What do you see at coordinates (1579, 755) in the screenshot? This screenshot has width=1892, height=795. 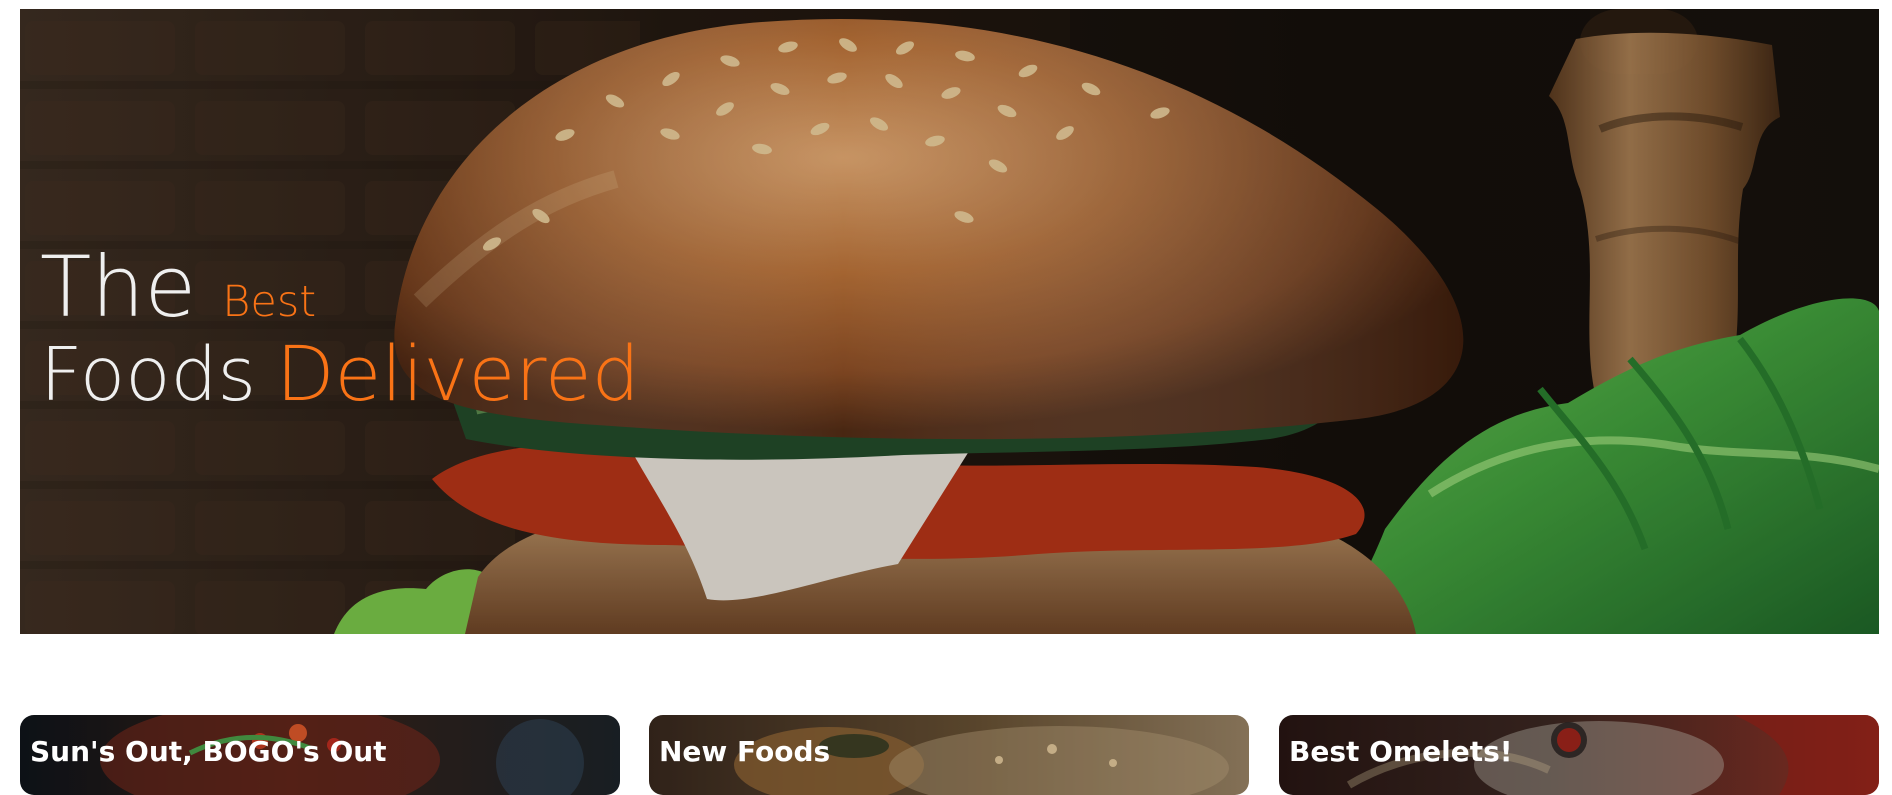 I see `promo-card-best-omelets: Best Omelets!` at bounding box center [1579, 755].